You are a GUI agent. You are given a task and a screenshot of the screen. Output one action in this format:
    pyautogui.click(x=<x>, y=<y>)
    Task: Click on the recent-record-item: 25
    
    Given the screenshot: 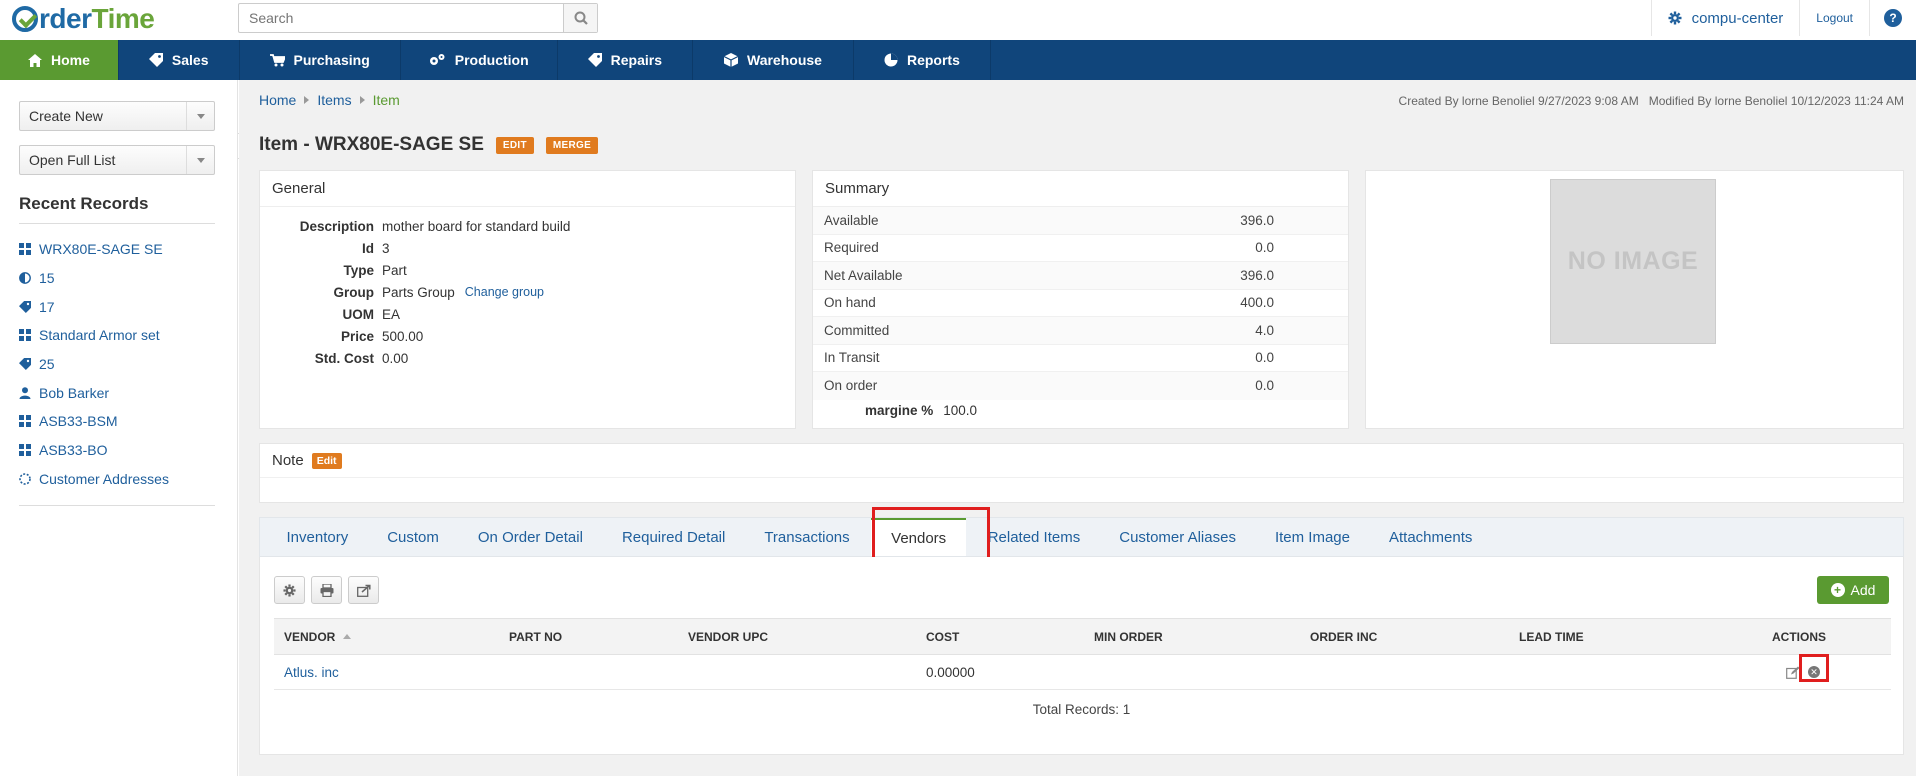 What is the action you would take?
    pyautogui.click(x=117, y=364)
    